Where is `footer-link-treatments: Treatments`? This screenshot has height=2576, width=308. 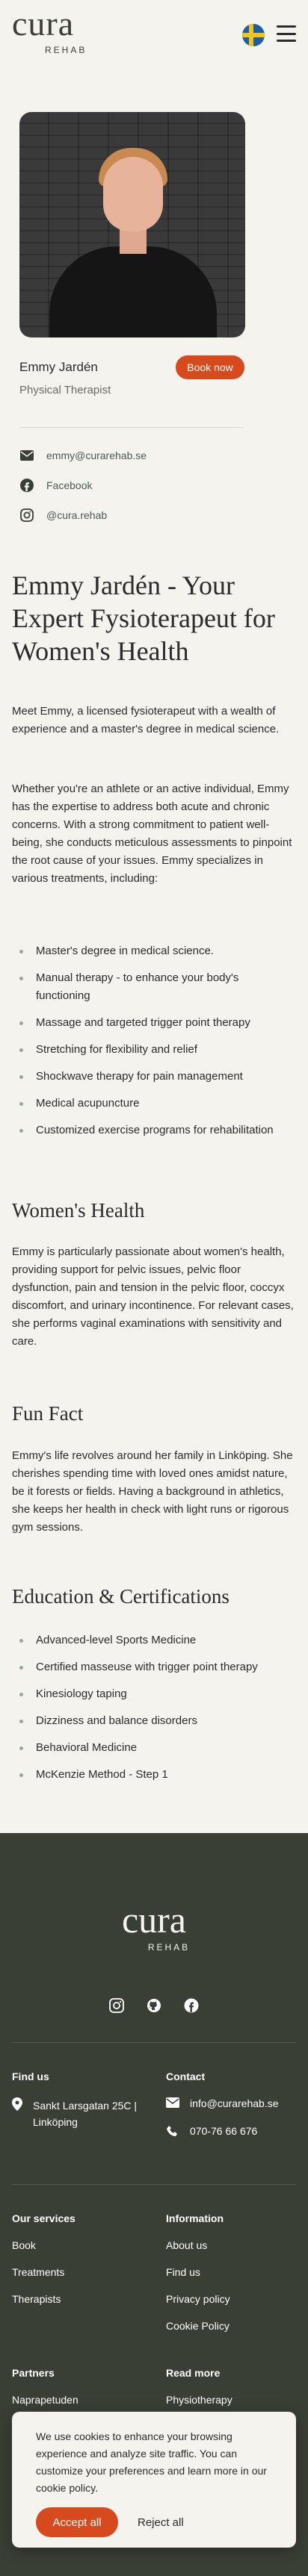
footer-link-treatments: Treatments is located at coordinates (79, 2272).